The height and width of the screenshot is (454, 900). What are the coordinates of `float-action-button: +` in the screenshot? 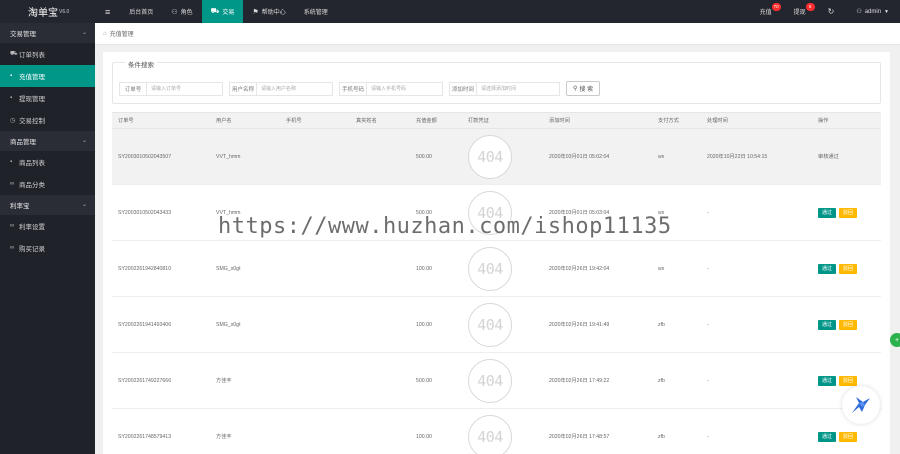 It's located at (895, 340).